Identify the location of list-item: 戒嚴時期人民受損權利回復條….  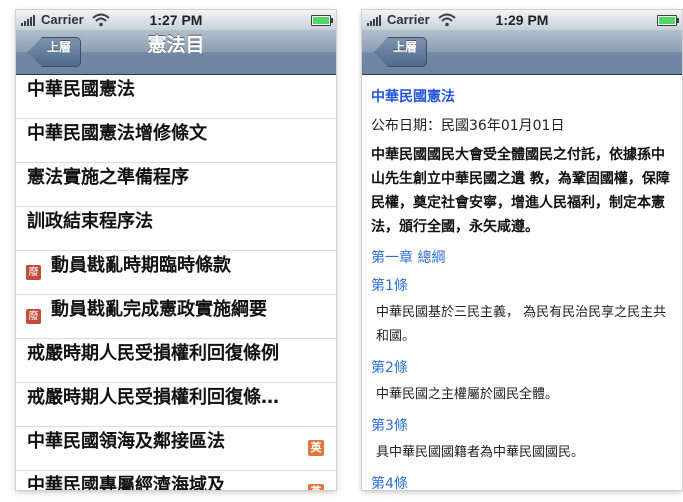
(176, 405).